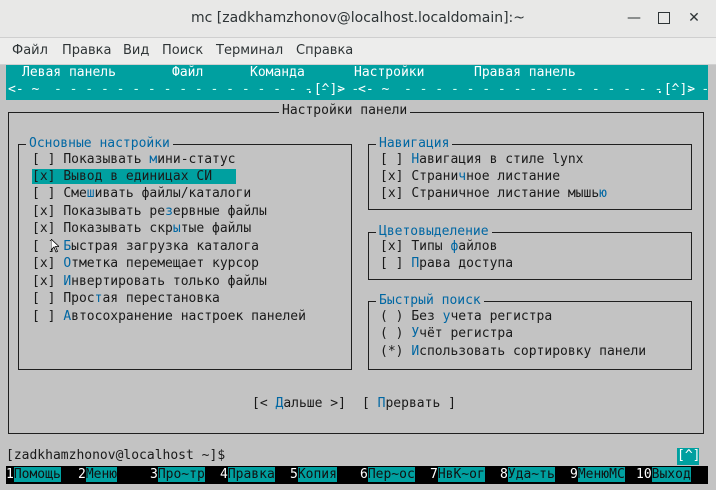  Describe the element at coordinates (114, 211) in the screenshot. I see `option-label: Показывать ре` at that location.